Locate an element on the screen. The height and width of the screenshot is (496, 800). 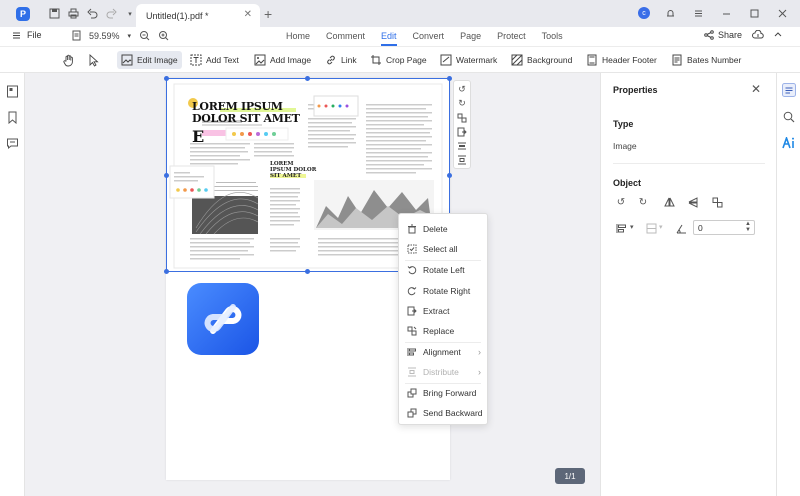
resize-handle-left is located at coordinates (166, 175).